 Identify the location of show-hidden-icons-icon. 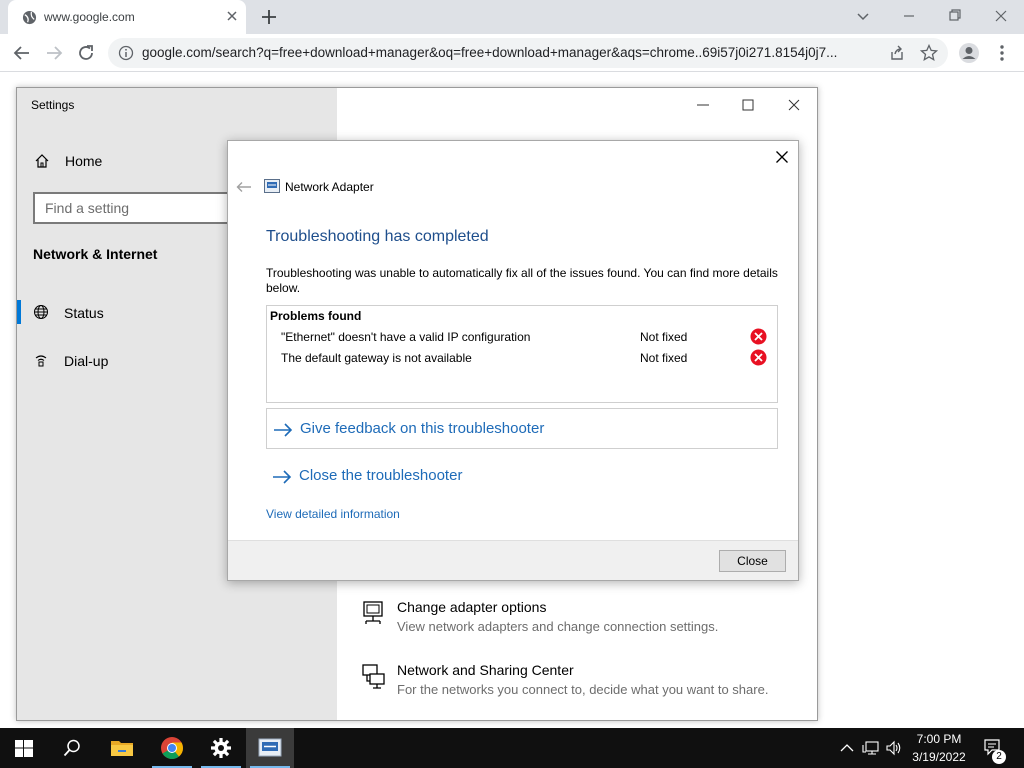
(847, 748).